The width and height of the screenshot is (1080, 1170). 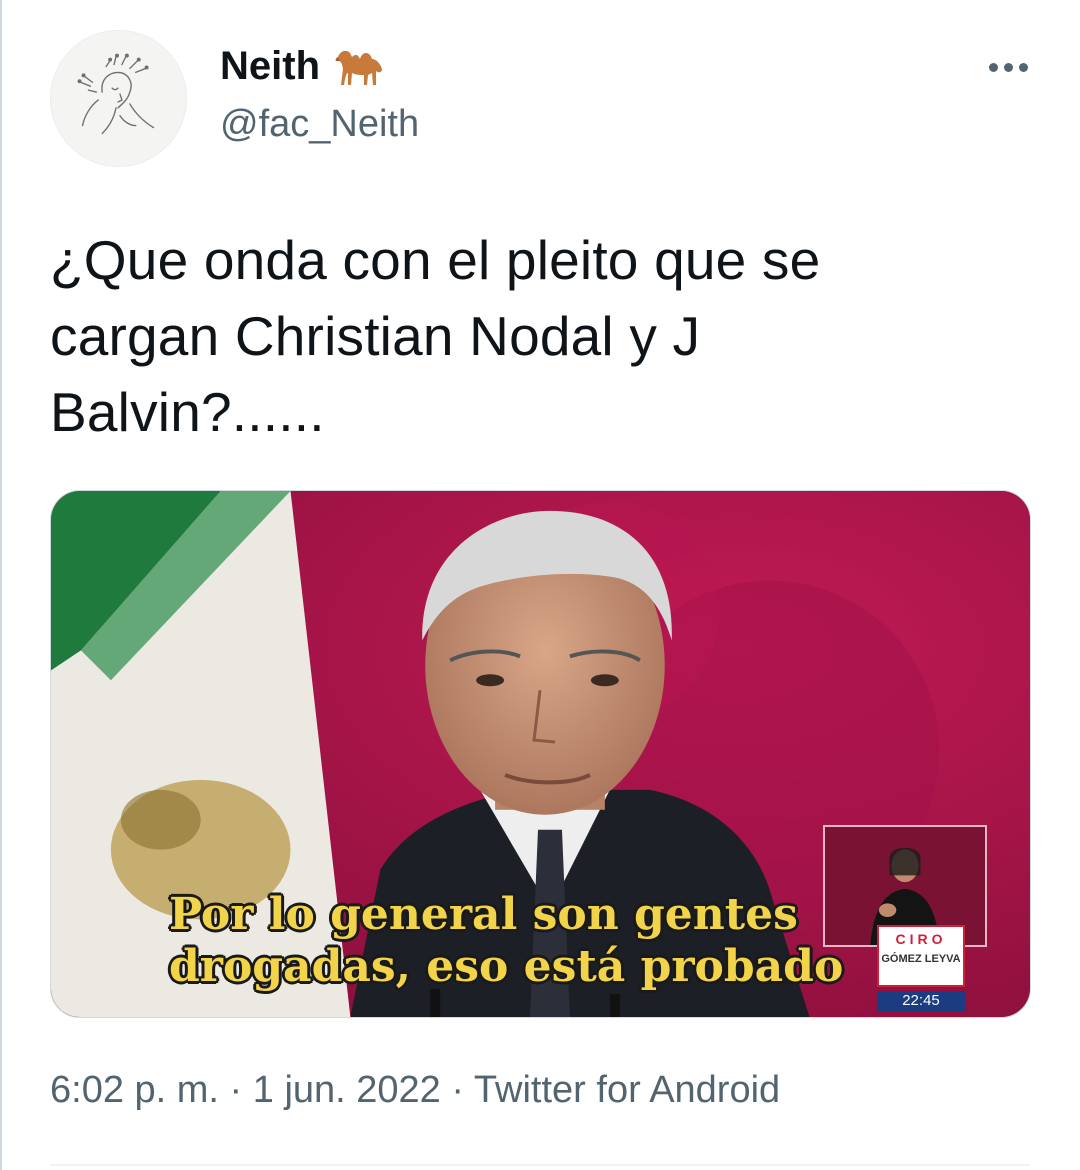 What do you see at coordinates (1, 585) in the screenshot?
I see `left-border` at bounding box center [1, 585].